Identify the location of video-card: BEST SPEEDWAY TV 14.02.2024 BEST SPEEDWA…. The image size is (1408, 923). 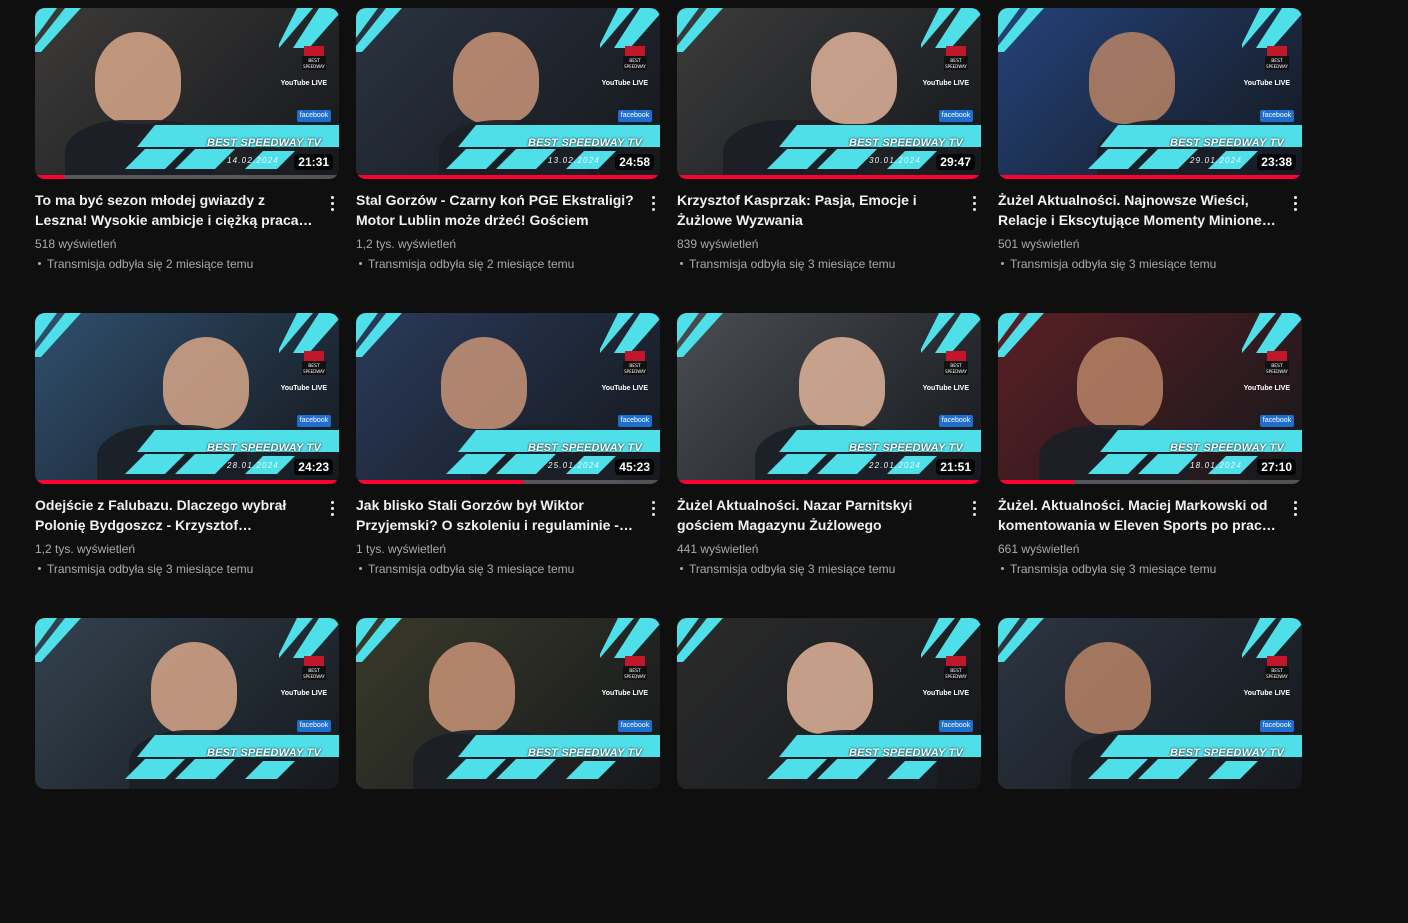
(187, 160).